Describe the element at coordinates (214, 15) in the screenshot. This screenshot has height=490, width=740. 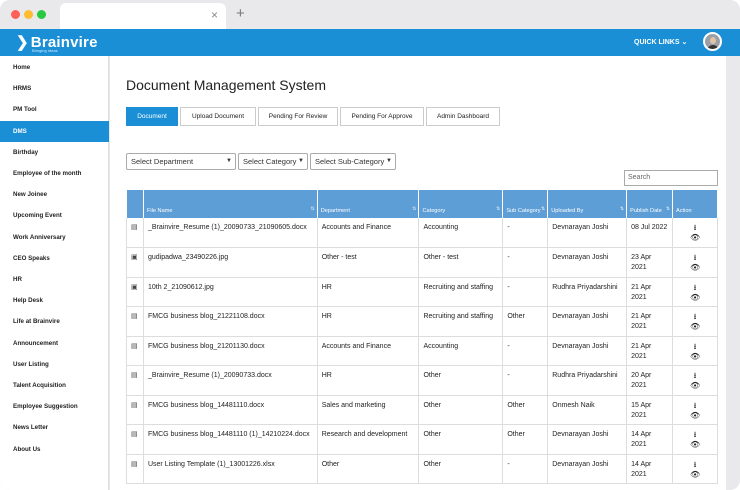
I see `close-tab-icon: ×` at that location.